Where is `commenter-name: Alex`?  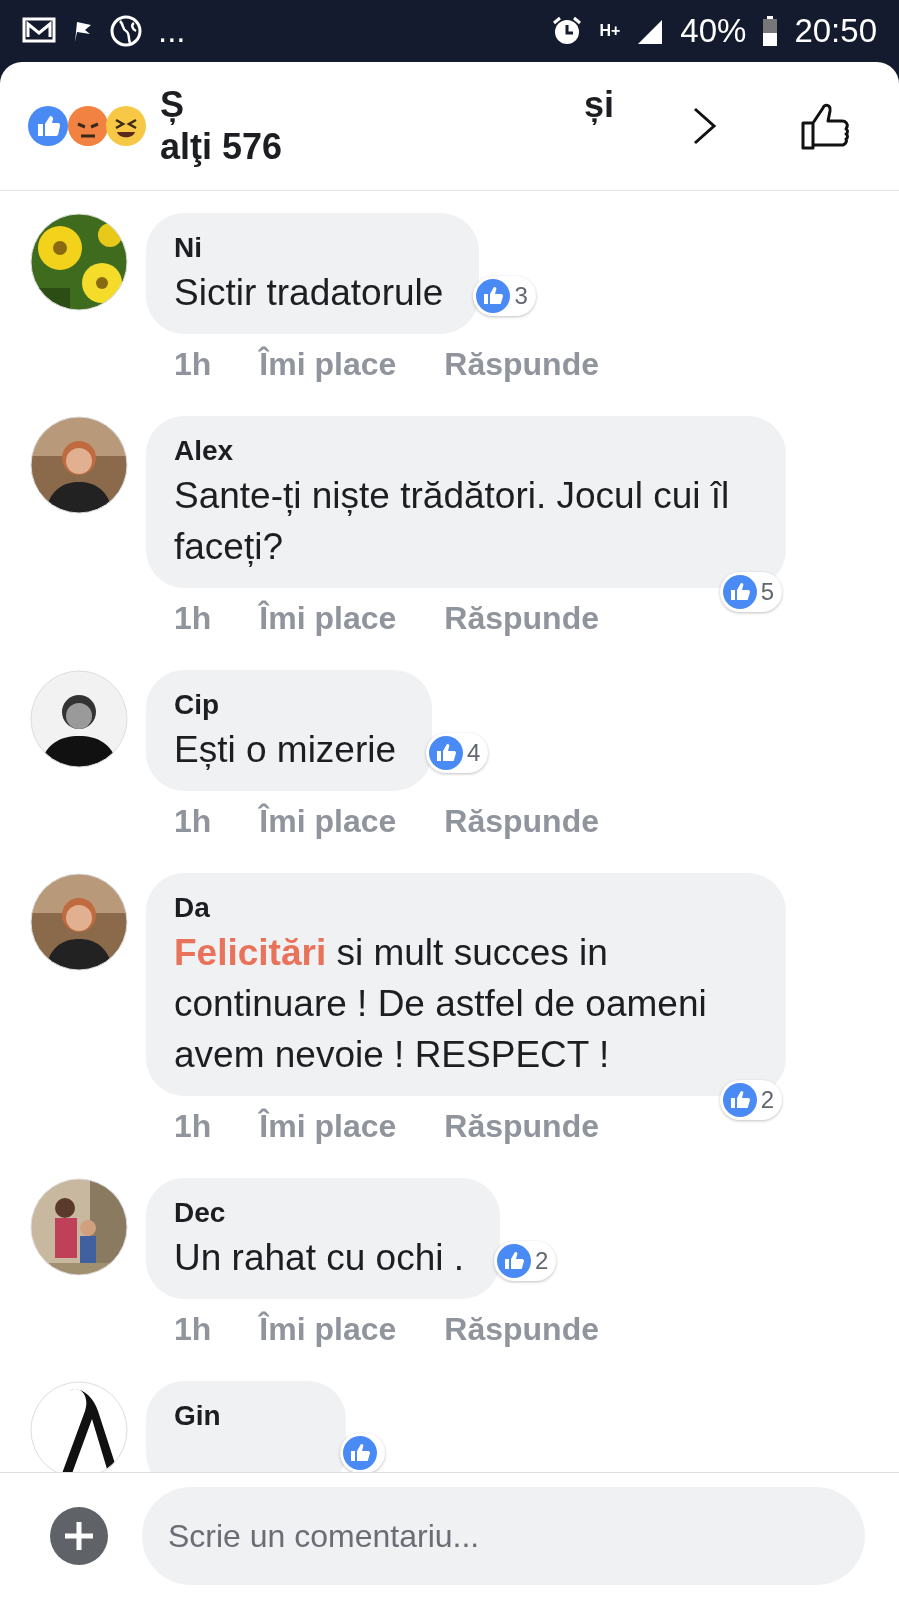 commenter-name: Alex is located at coordinates (462, 451).